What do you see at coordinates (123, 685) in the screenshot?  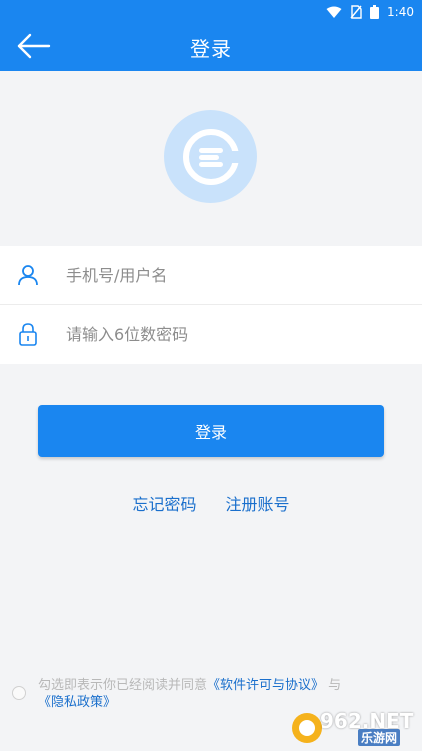 I see `agreement-prefix: 勾选即表示你已经阅读并同意` at bounding box center [123, 685].